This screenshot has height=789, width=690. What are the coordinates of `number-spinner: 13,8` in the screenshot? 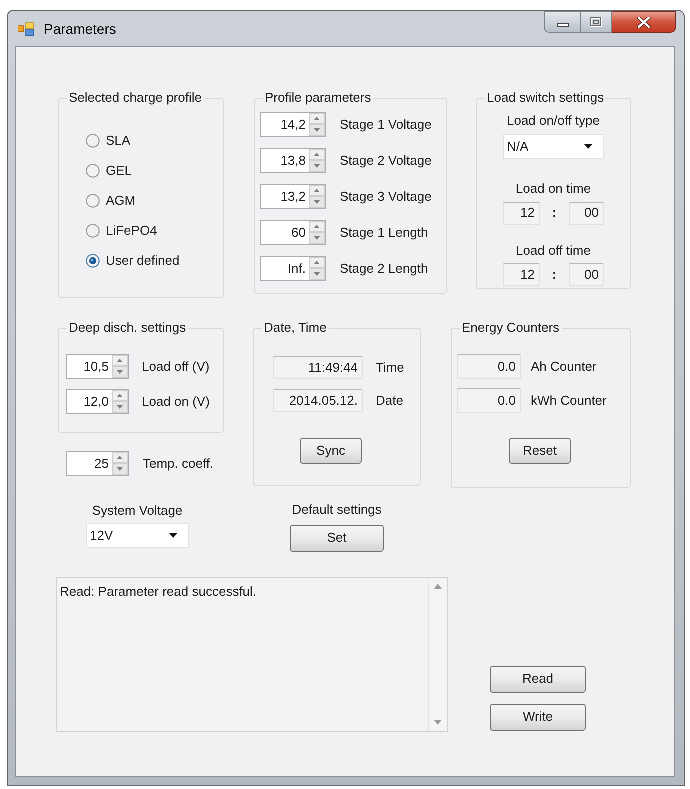 It's located at (293, 160).